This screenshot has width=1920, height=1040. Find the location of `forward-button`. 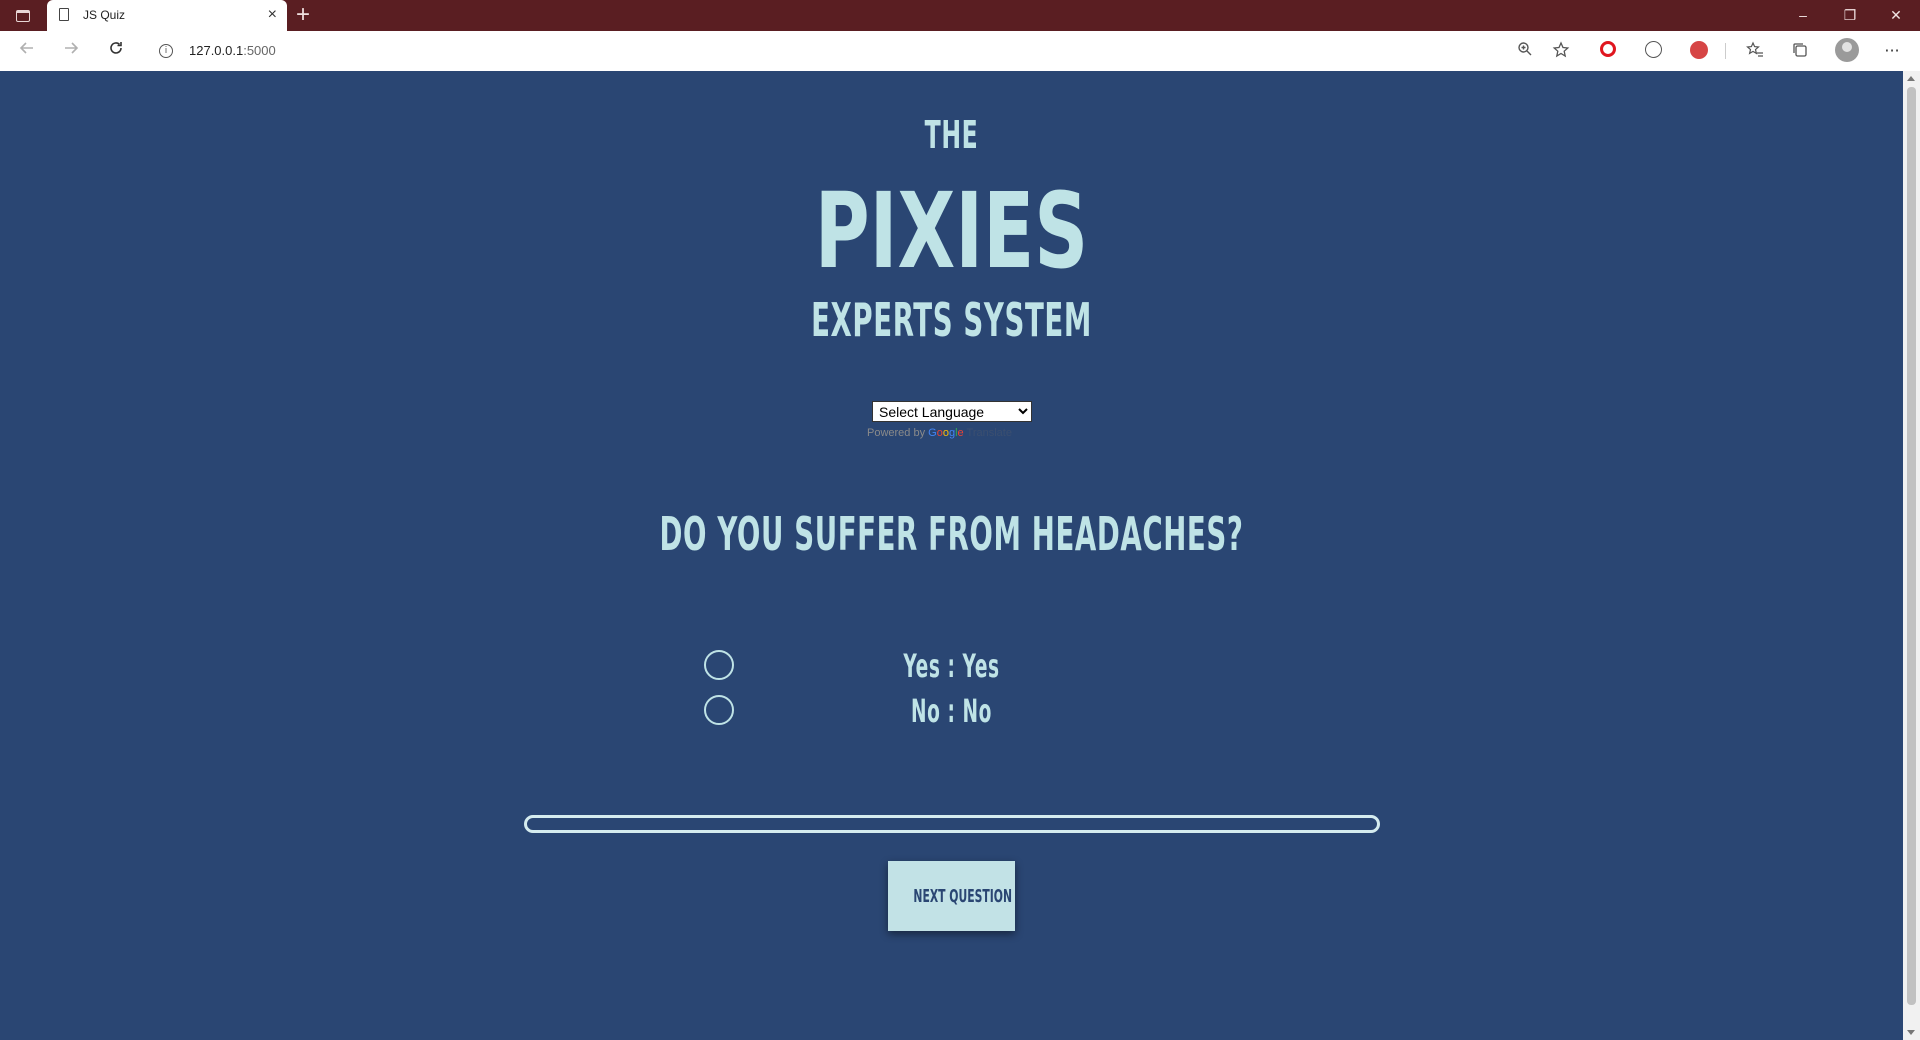

forward-button is located at coordinates (71, 51).